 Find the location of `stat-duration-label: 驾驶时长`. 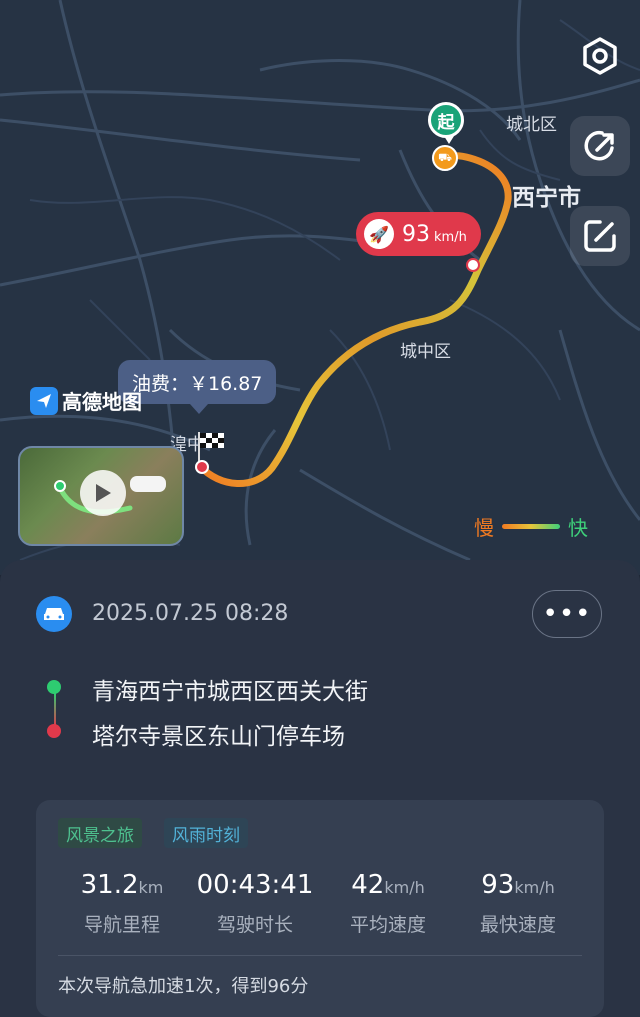

stat-duration-label: 驾驶时长 is located at coordinates (254, 925).